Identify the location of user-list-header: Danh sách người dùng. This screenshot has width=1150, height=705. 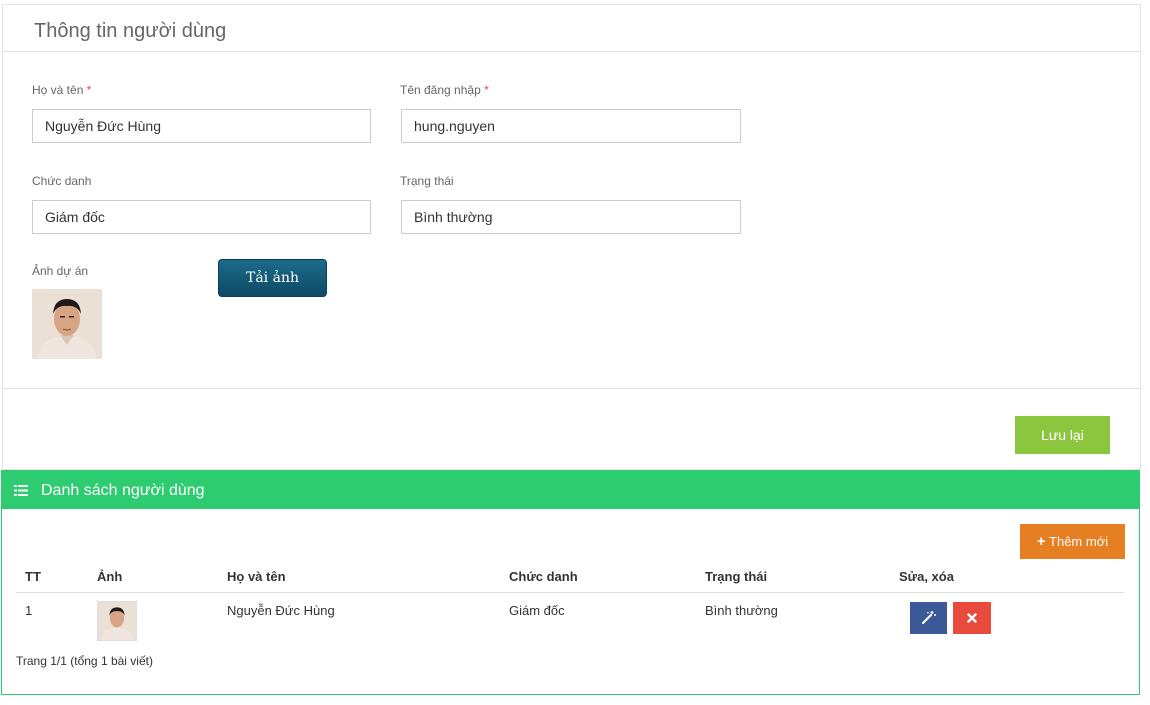
(570, 490).